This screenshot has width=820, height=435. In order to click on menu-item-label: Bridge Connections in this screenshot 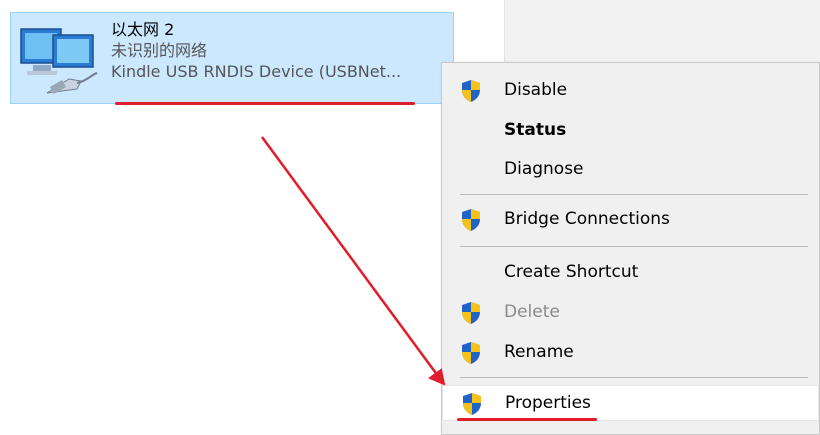, I will do `click(587, 219)`.